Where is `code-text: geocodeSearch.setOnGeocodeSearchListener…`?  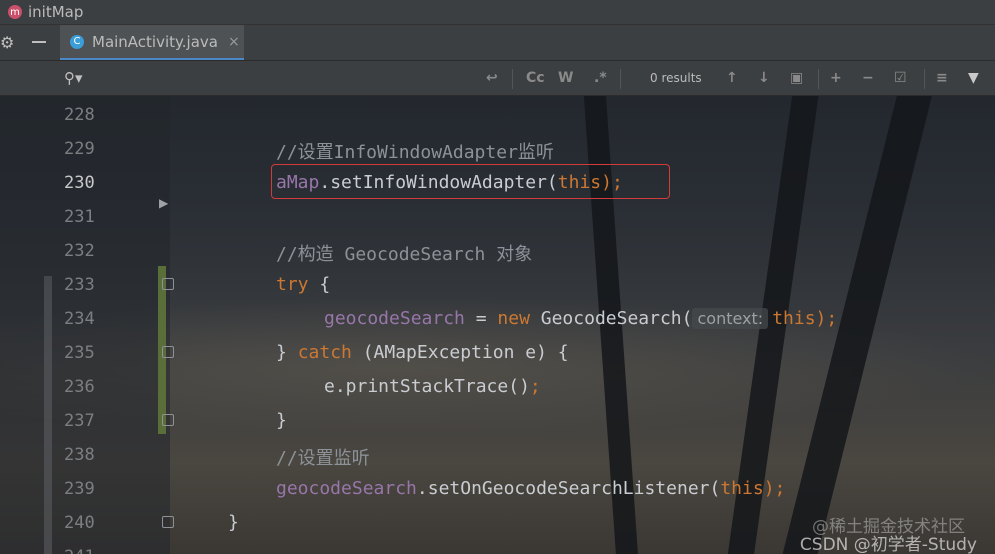 code-text: geocodeSearch.setOnGeocodeSearchListener… is located at coordinates (531, 488).